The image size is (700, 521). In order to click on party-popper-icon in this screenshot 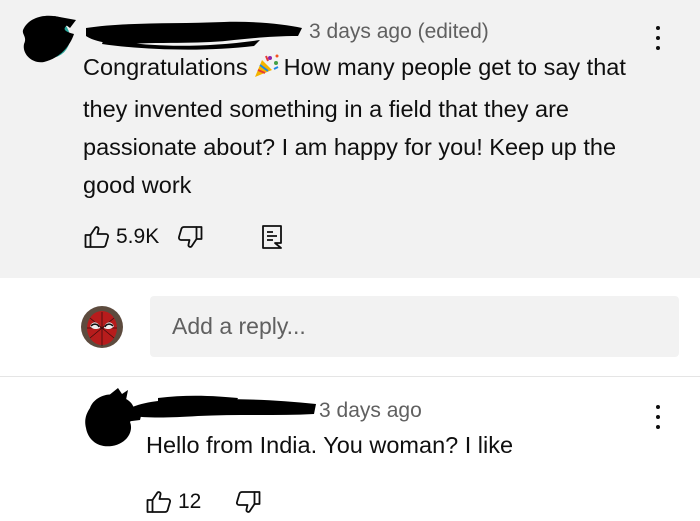, I will do `click(266, 71)`.